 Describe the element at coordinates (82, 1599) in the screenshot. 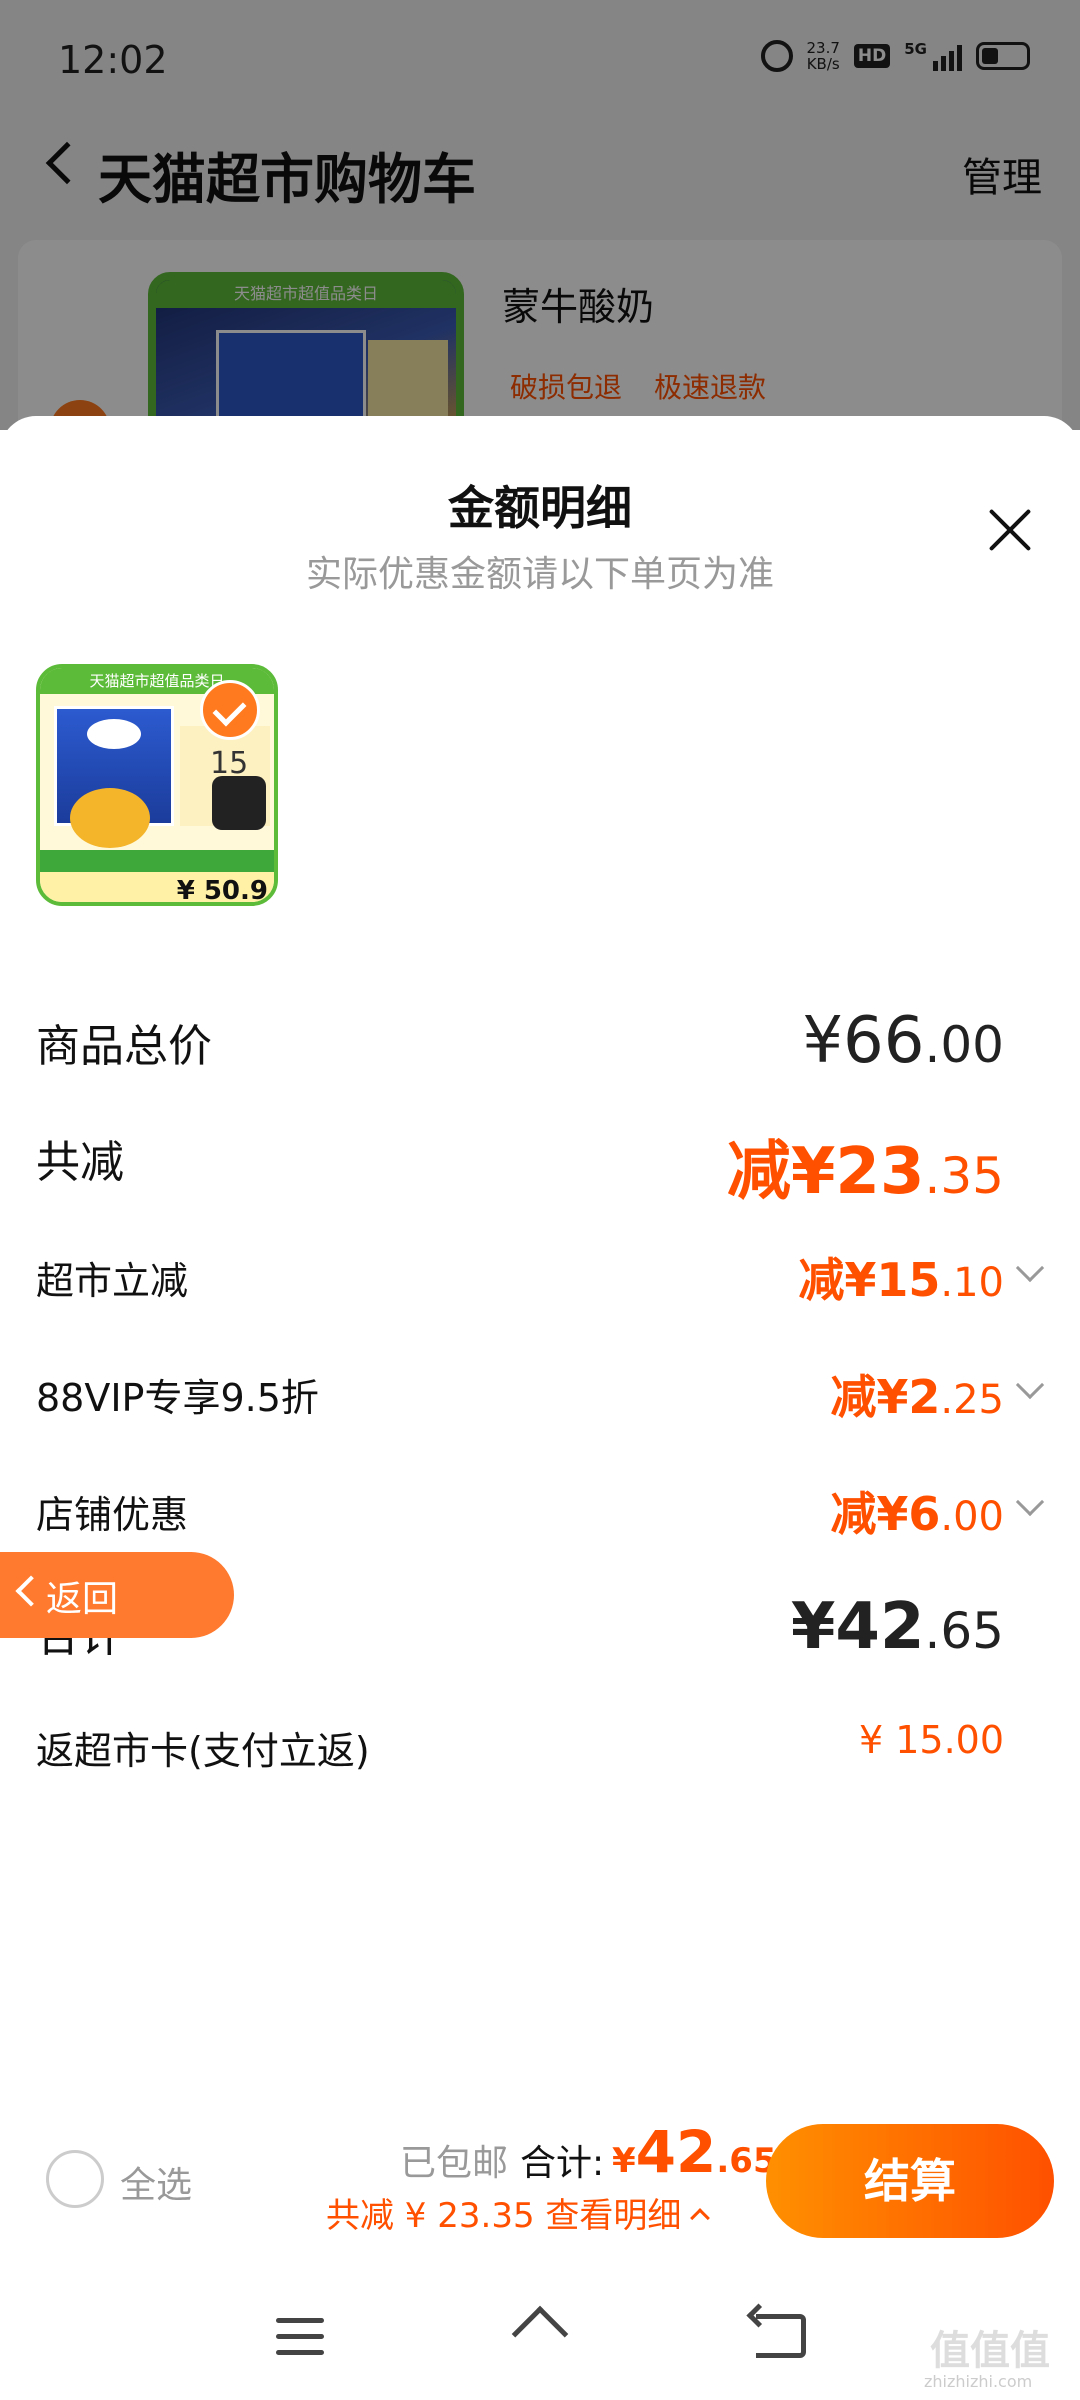

I see `floating-back-label: 返回` at that location.